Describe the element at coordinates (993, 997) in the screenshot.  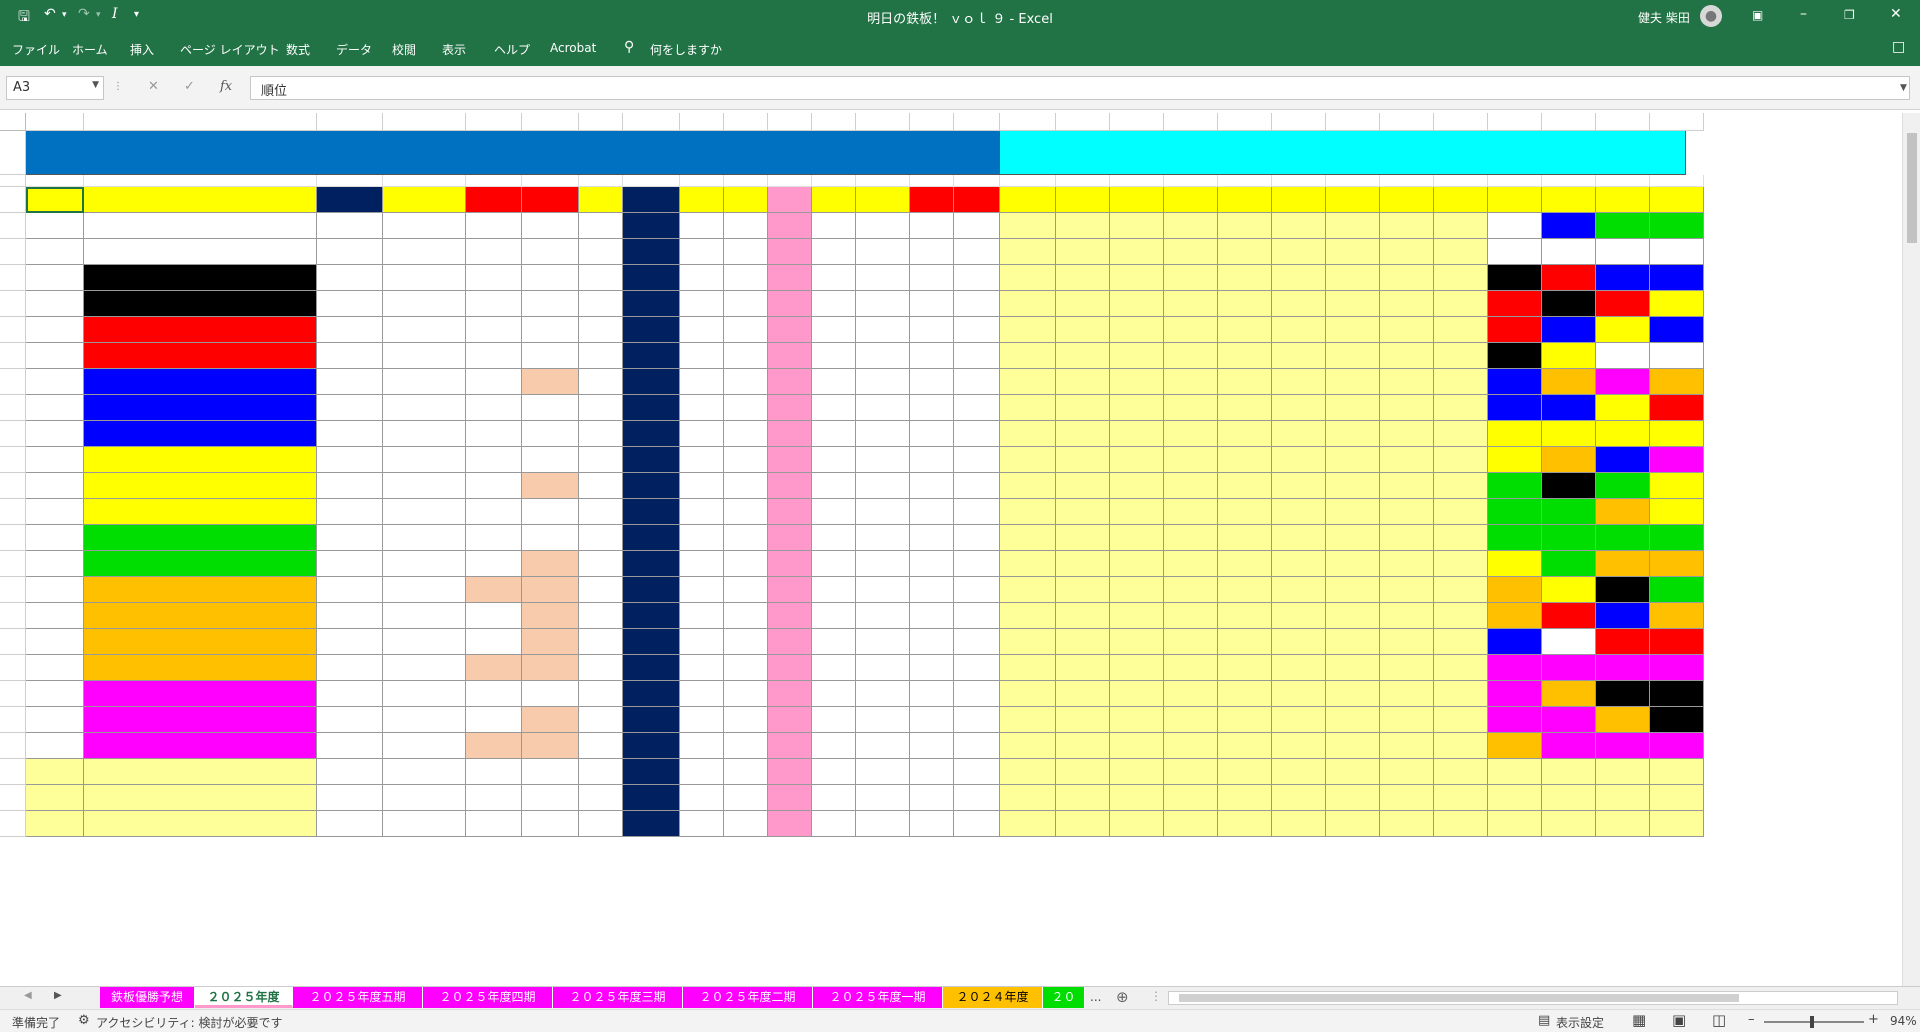
I see `sheet-tab: ２０２４年度` at that location.